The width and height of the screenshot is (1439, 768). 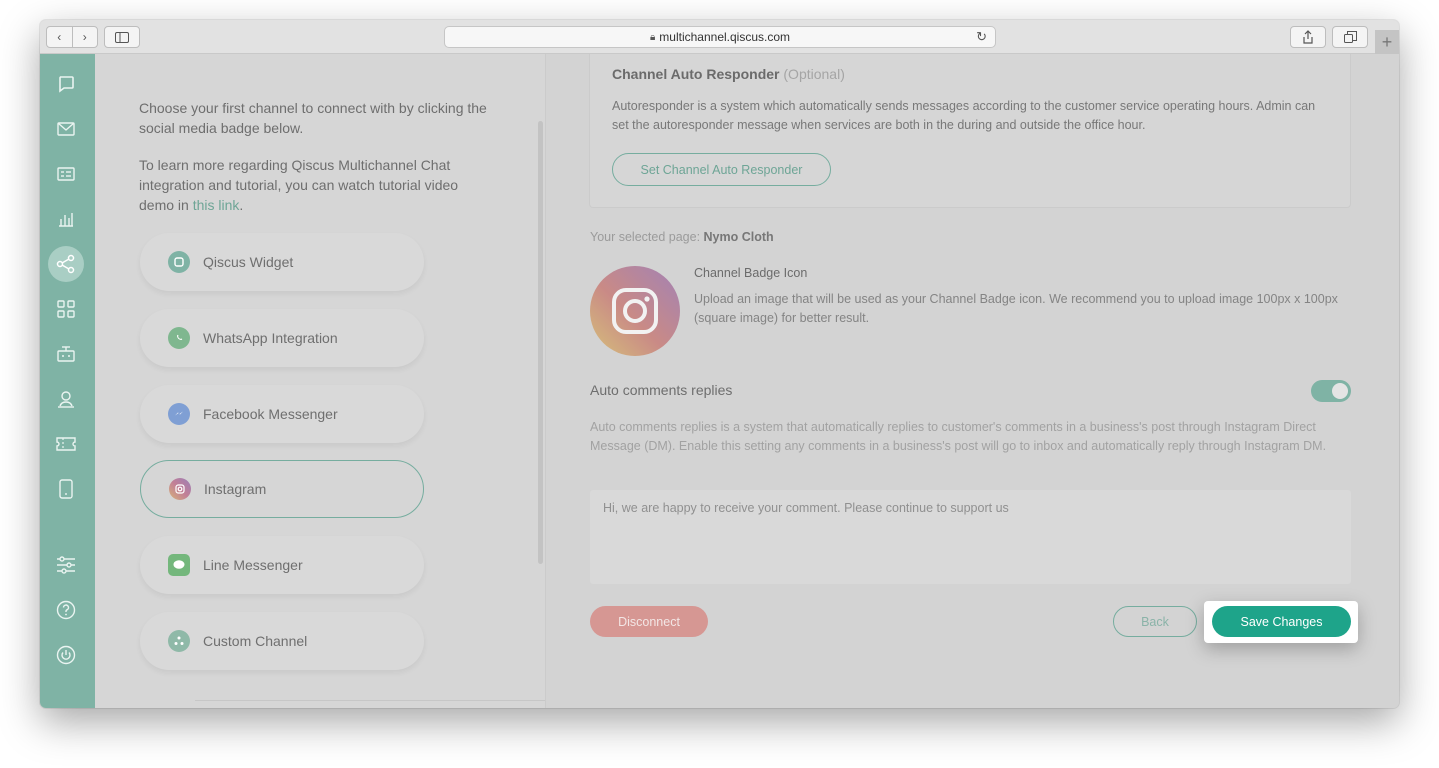 I want to click on channel-item-instagram: Instagram, so click(x=282, y=489).